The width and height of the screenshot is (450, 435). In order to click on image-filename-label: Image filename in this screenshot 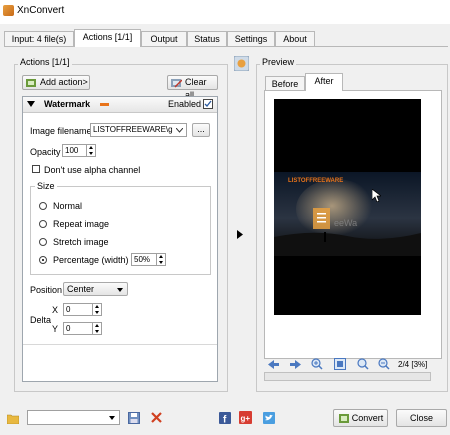, I will do `click(61, 131)`.